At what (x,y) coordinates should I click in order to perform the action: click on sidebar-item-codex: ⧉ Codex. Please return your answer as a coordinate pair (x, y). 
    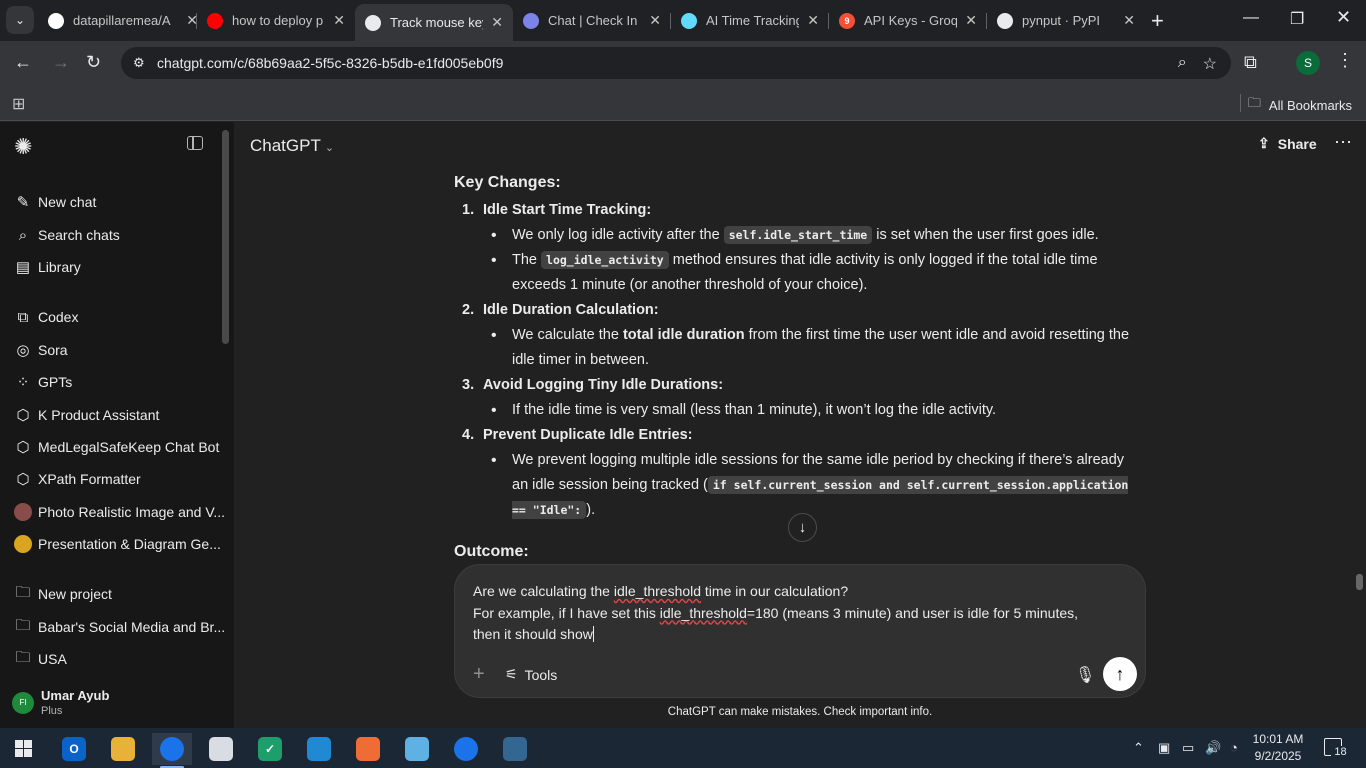
    Looking at the image, I should click on (46, 317).